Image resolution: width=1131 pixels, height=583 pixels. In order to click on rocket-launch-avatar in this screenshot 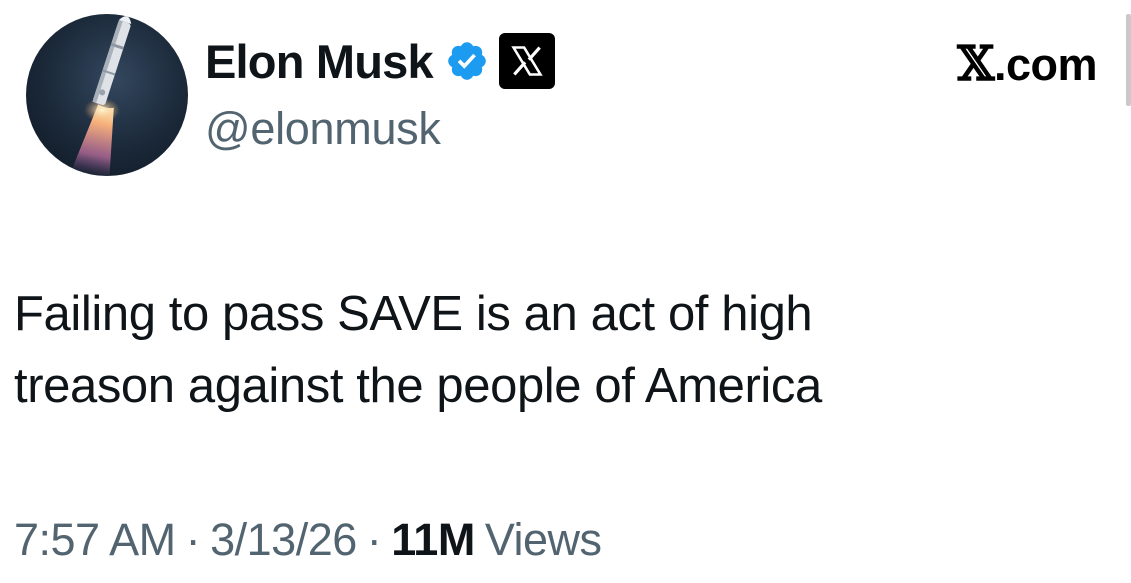, I will do `click(102, 96)`.